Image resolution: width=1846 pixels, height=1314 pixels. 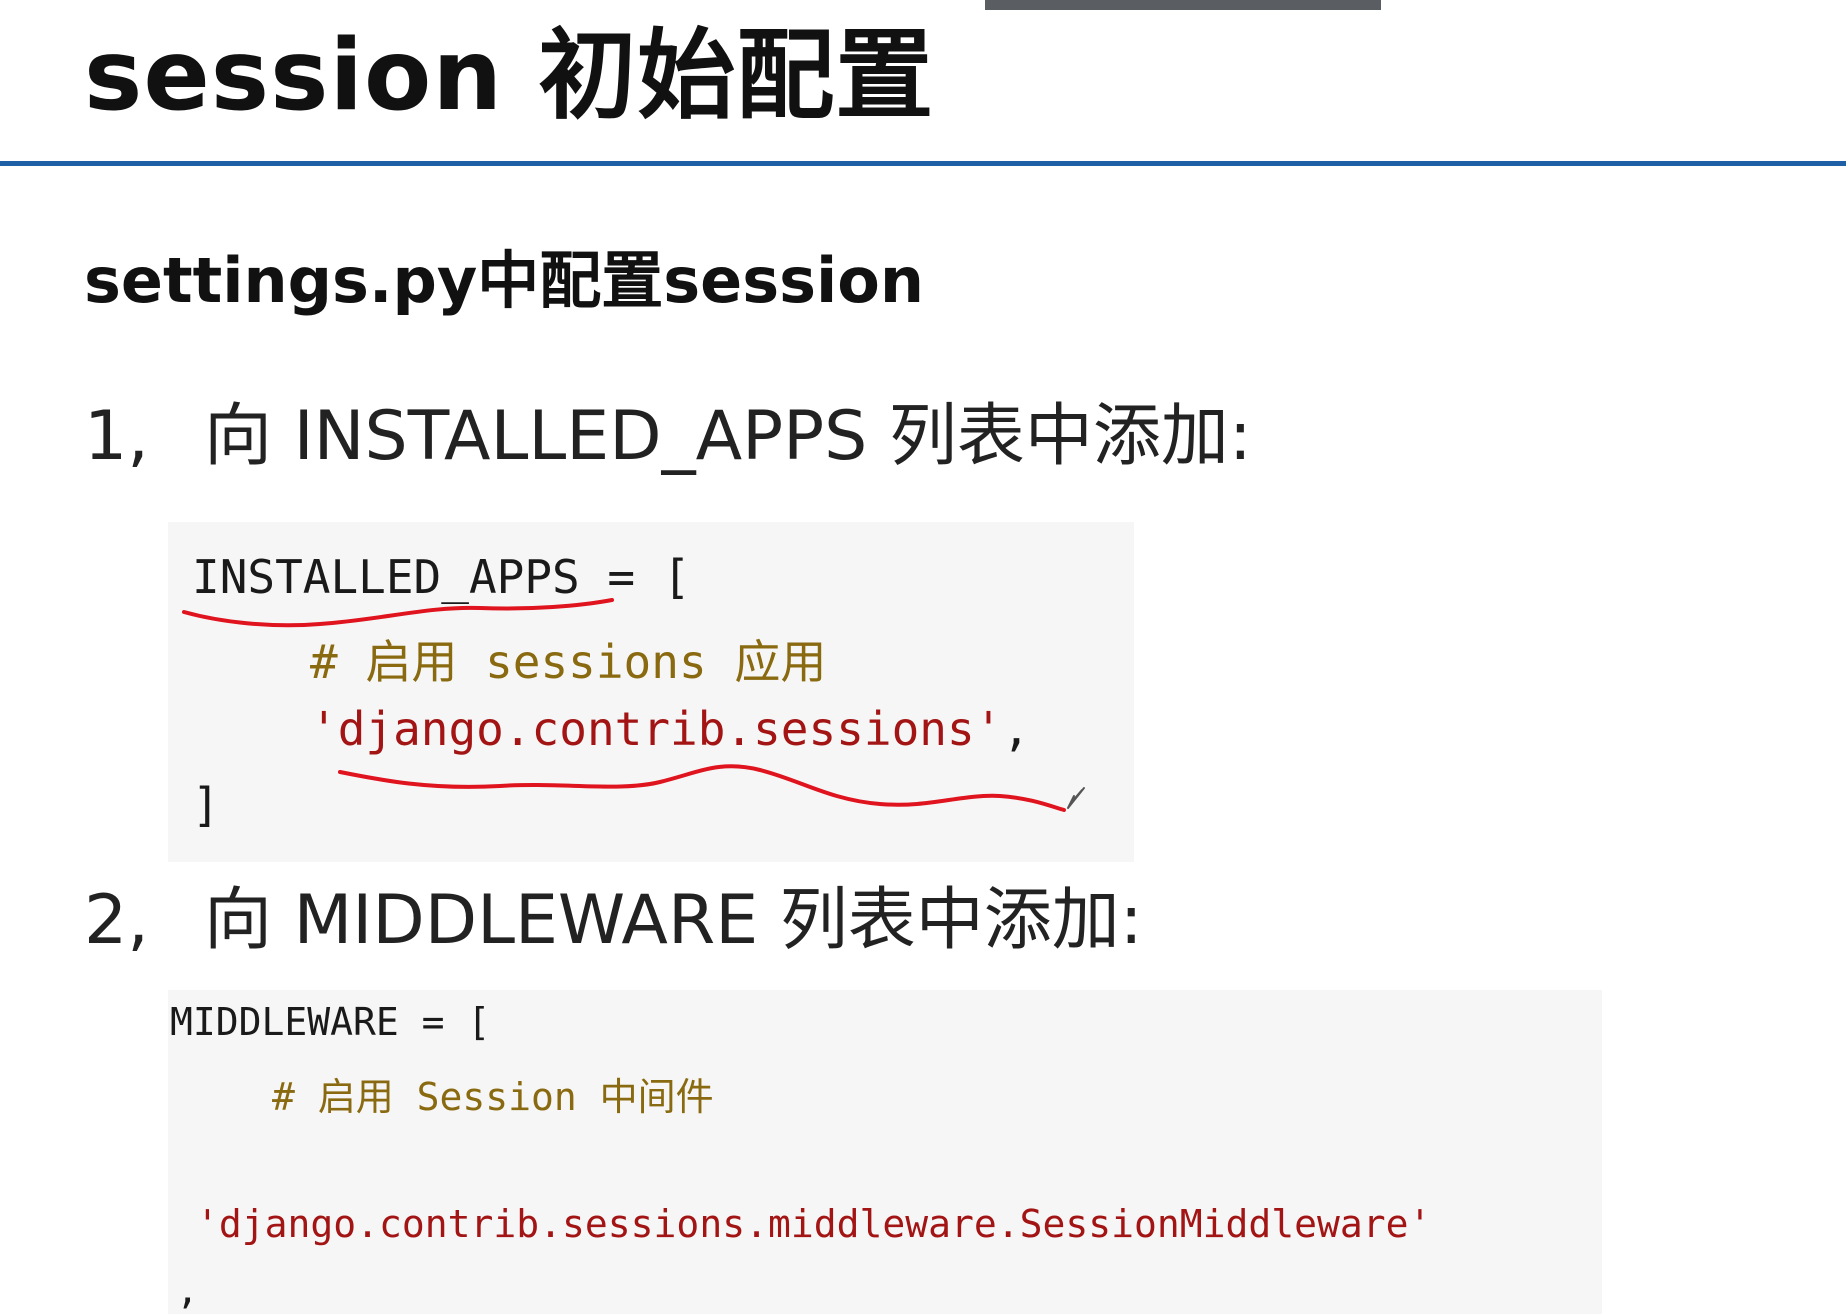 I want to click on title-divider, so click(x=923, y=163).